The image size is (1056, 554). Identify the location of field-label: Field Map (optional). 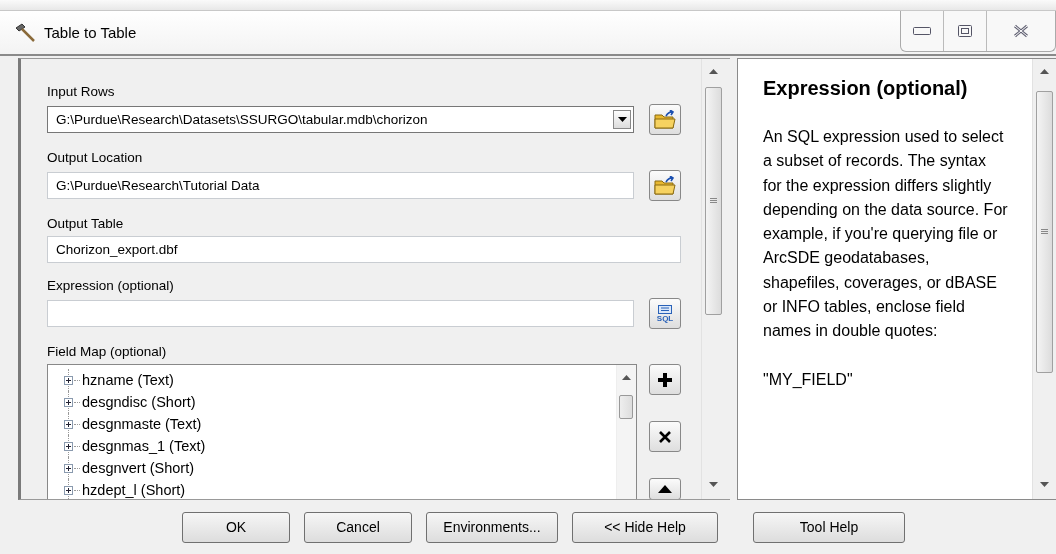
(107, 352).